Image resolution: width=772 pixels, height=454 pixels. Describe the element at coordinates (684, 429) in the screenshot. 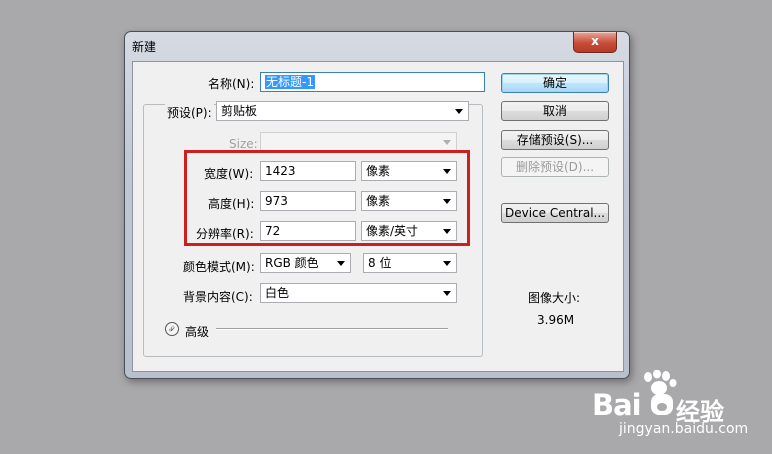

I see `watermark-url: jingyan.baidu.com` at that location.